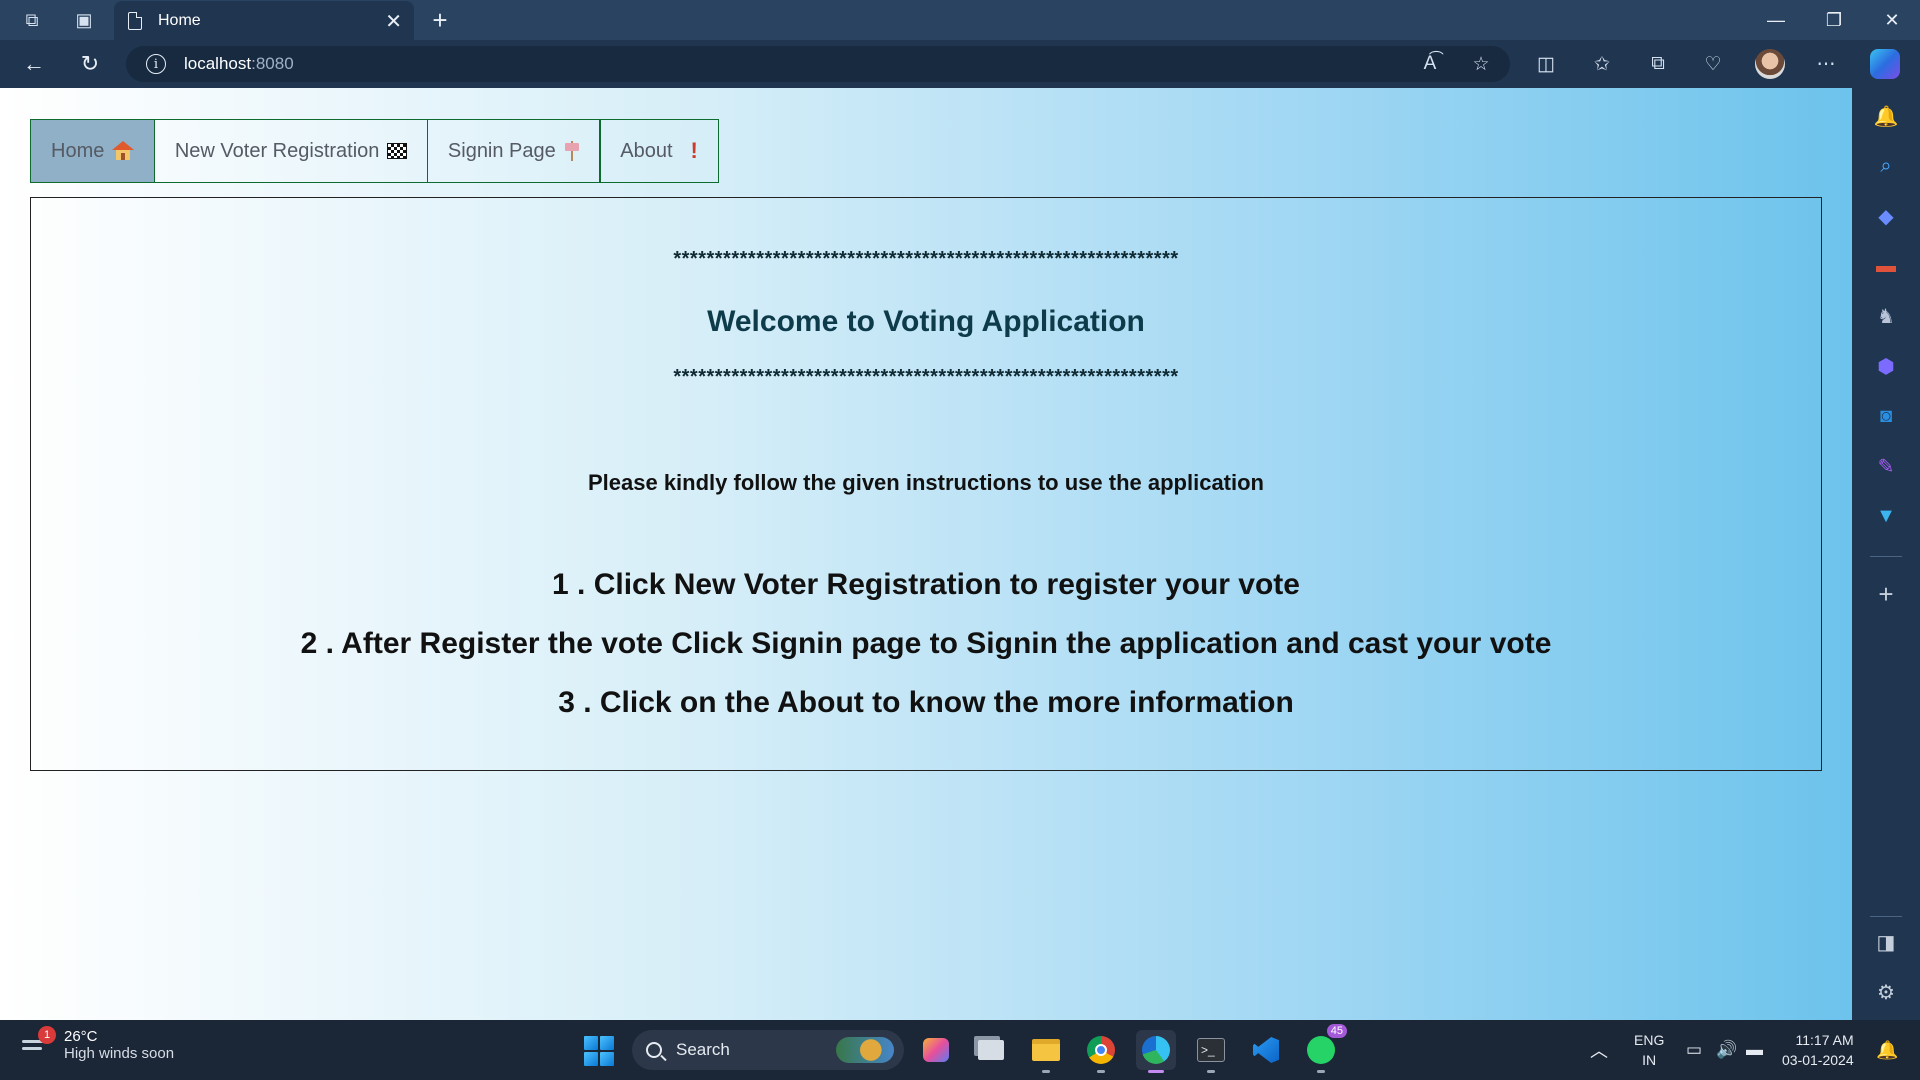  What do you see at coordinates (1886, 916) in the screenshot?
I see `sidebar-divider-bottom` at bounding box center [1886, 916].